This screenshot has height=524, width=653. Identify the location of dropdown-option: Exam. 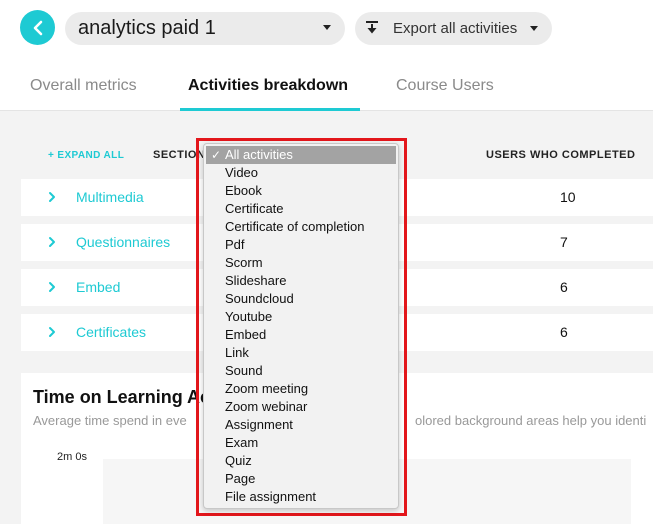
(301, 443).